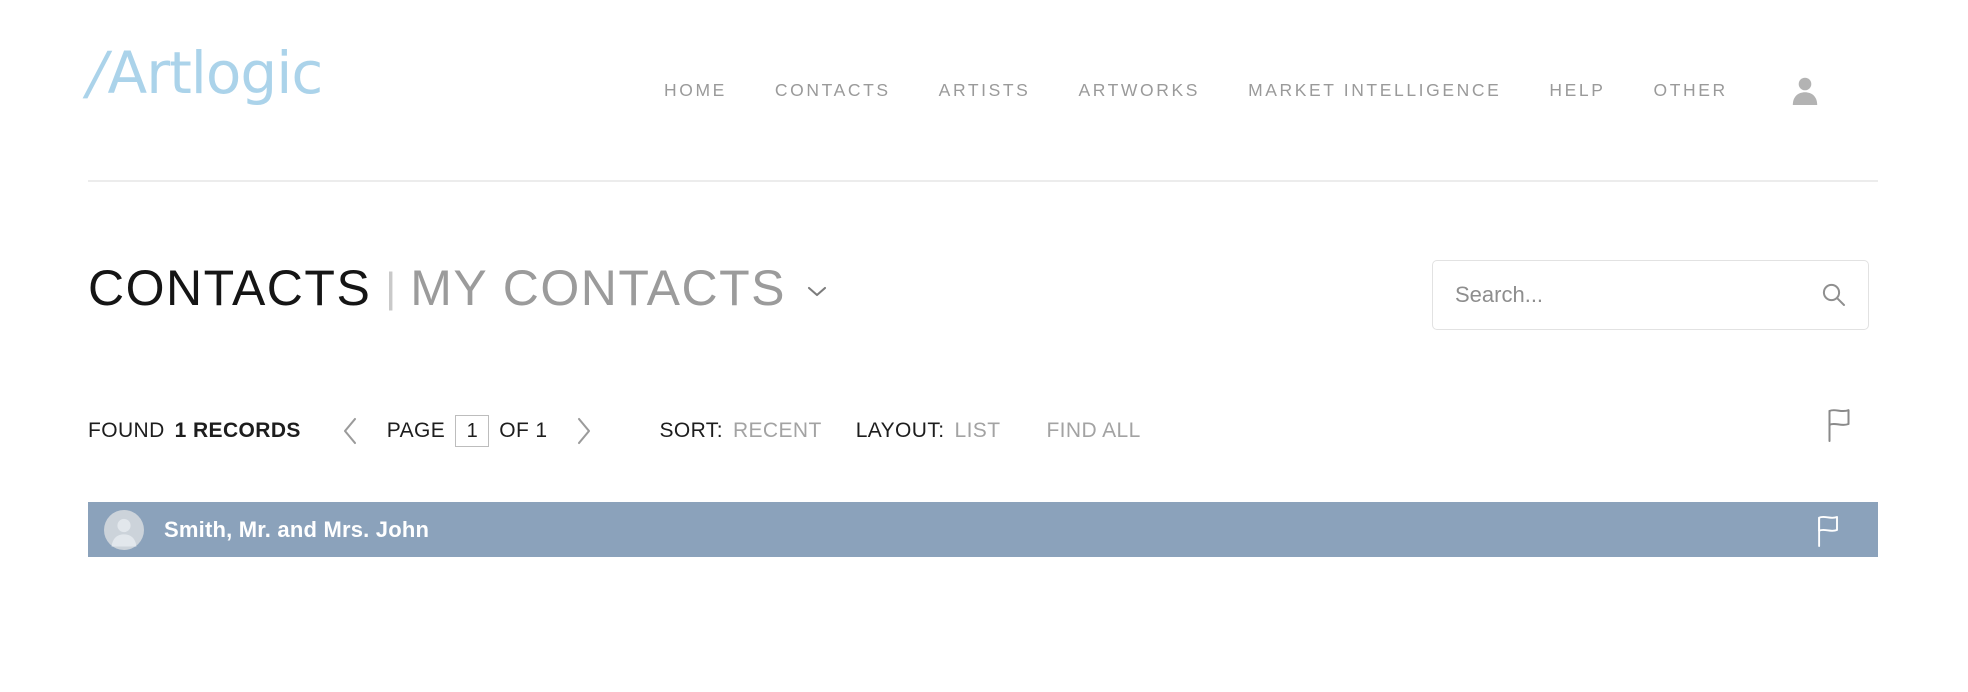 The image size is (1968, 692). What do you see at coordinates (983, 529) in the screenshot?
I see `table-row: Smith, Mr. and Mrs. John` at bounding box center [983, 529].